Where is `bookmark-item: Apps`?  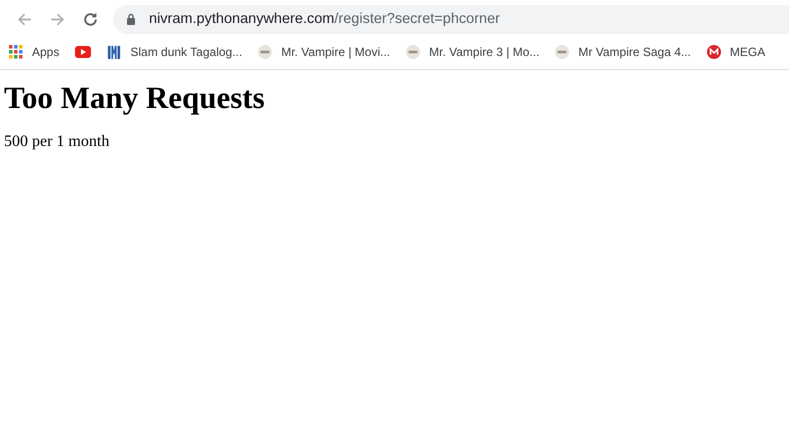
bookmark-item: Apps is located at coordinates (34, 51).